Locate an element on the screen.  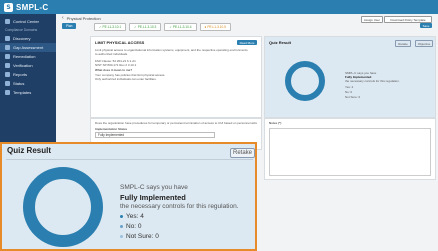
notes-textarea is located at coordinates (350, 152).